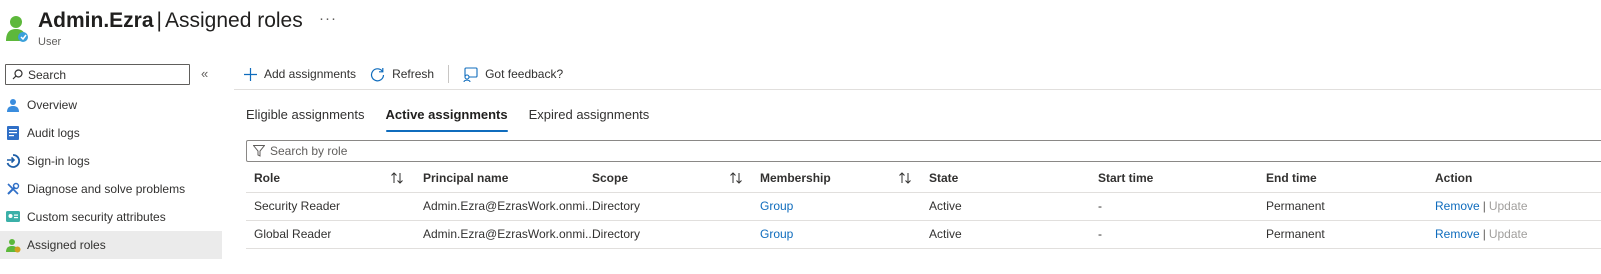 The image size is (1601, 274). Describe the element at coordinates (1454, 178) in the screenshot. I see `column-header-action: Action` at that location.